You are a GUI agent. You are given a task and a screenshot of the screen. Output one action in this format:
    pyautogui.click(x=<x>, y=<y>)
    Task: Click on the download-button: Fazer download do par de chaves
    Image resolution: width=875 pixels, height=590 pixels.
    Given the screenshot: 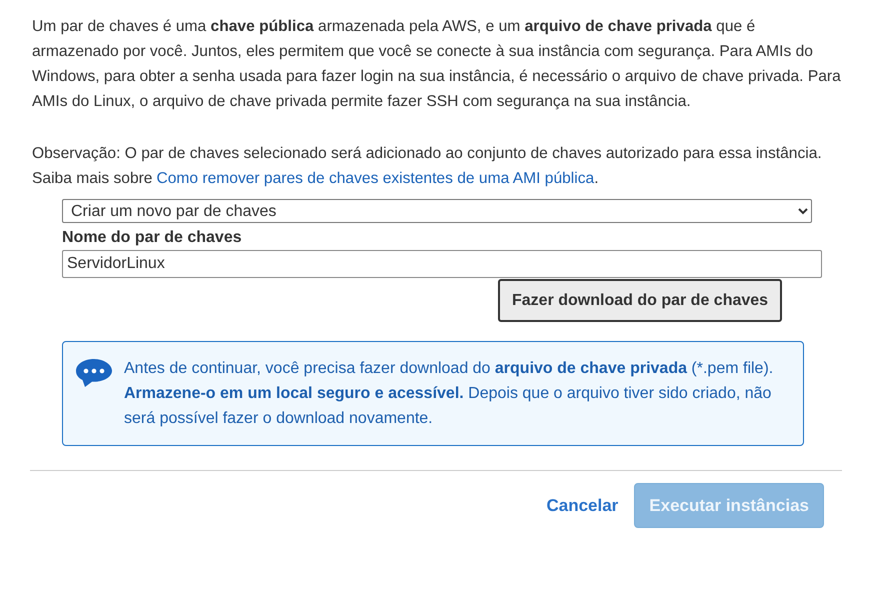 What is the action you would take?
    pyautogui.click(x=640, y=300)
    